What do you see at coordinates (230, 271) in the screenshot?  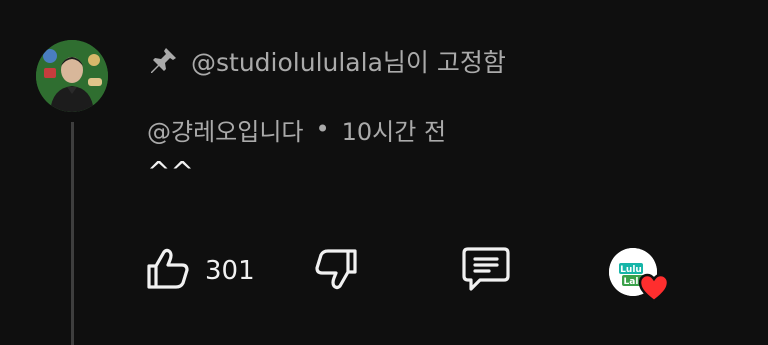 I see `like-count: 301` at bounding box center [230, 271].